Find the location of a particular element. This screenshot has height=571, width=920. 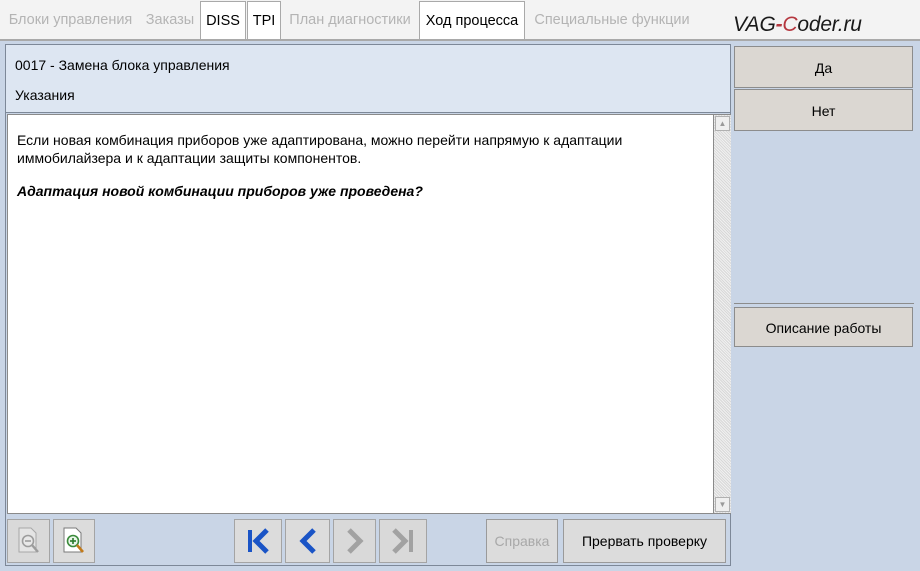

zoom-in-icon is located at coordinates (73, 540).